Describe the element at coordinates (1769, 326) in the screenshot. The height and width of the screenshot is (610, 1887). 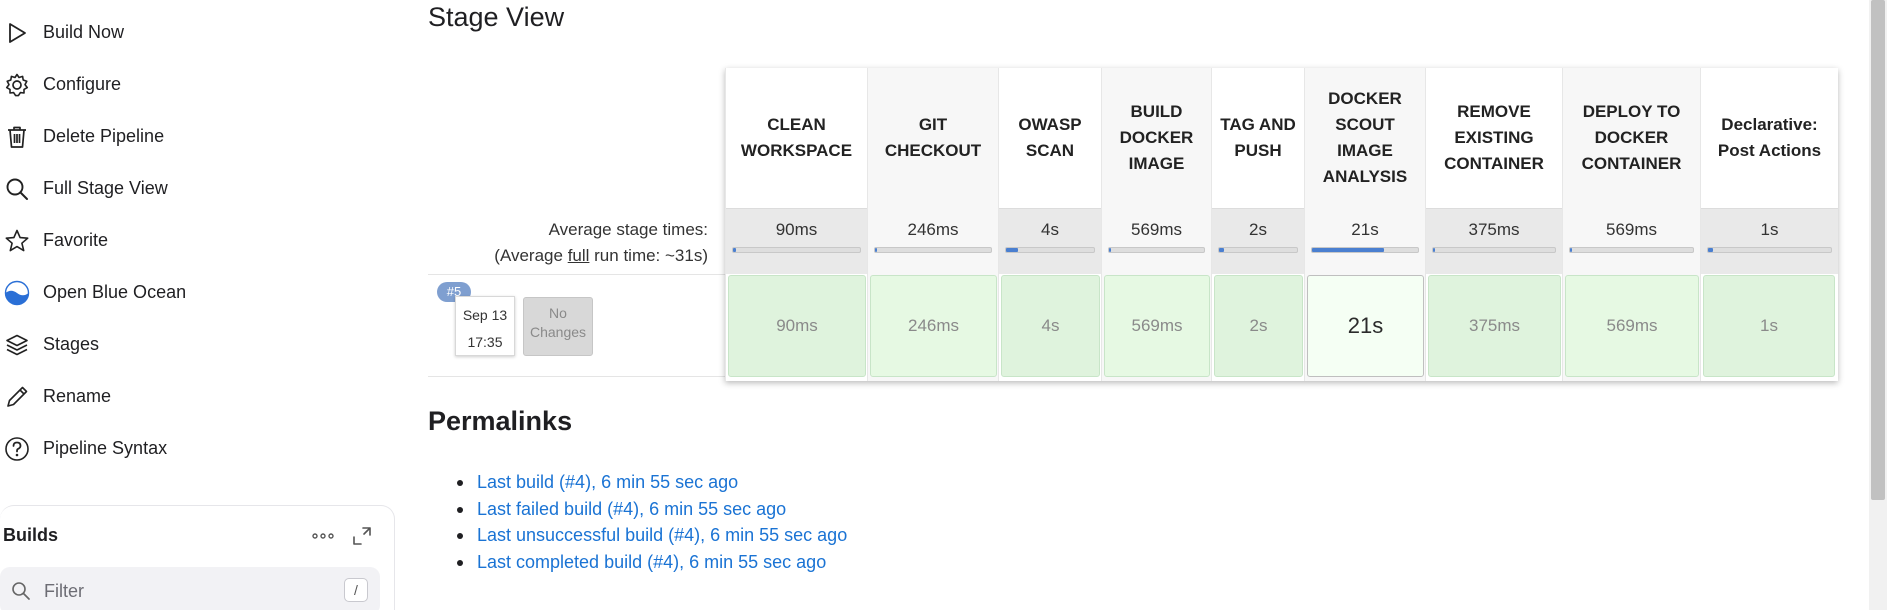
I see `stage-run-cell: 1s` at that location.